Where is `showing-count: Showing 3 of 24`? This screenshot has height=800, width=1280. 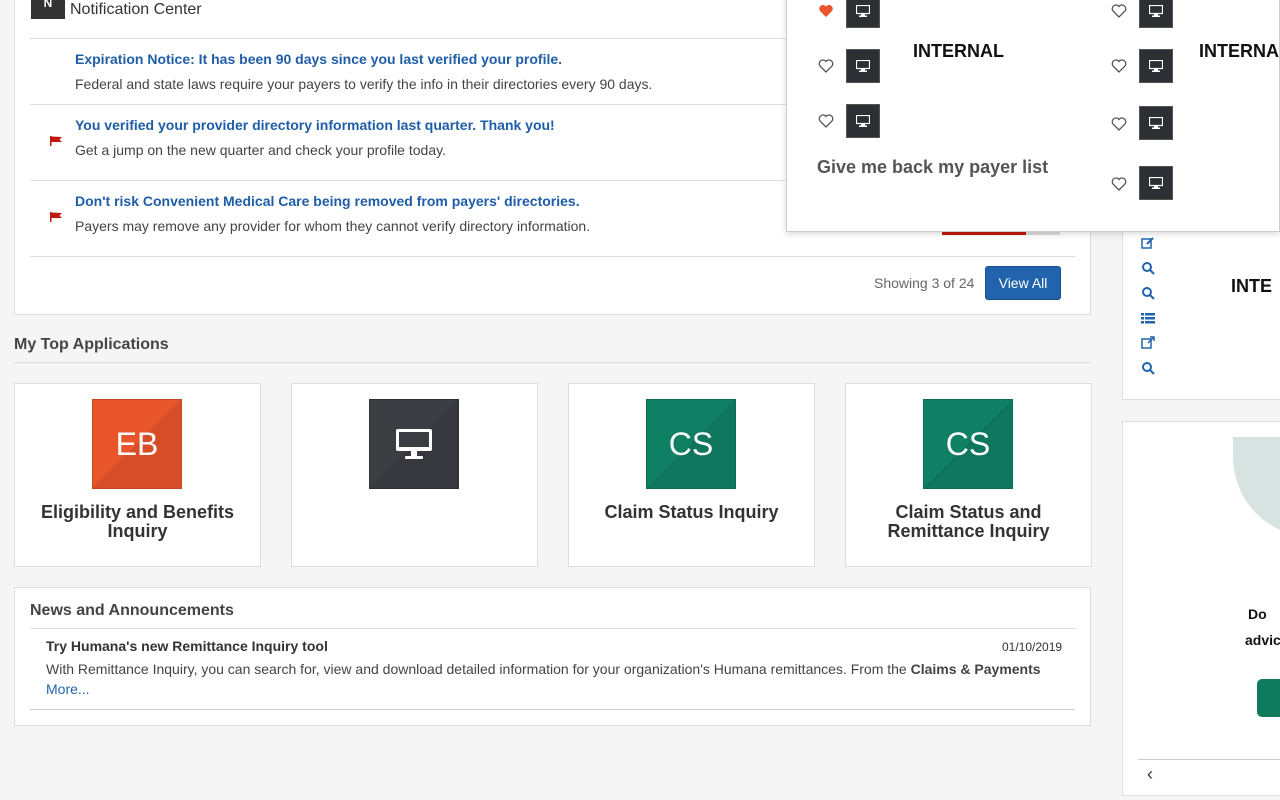 showing-count: Showing 3 of 24 is located at coordinates (924, 283).